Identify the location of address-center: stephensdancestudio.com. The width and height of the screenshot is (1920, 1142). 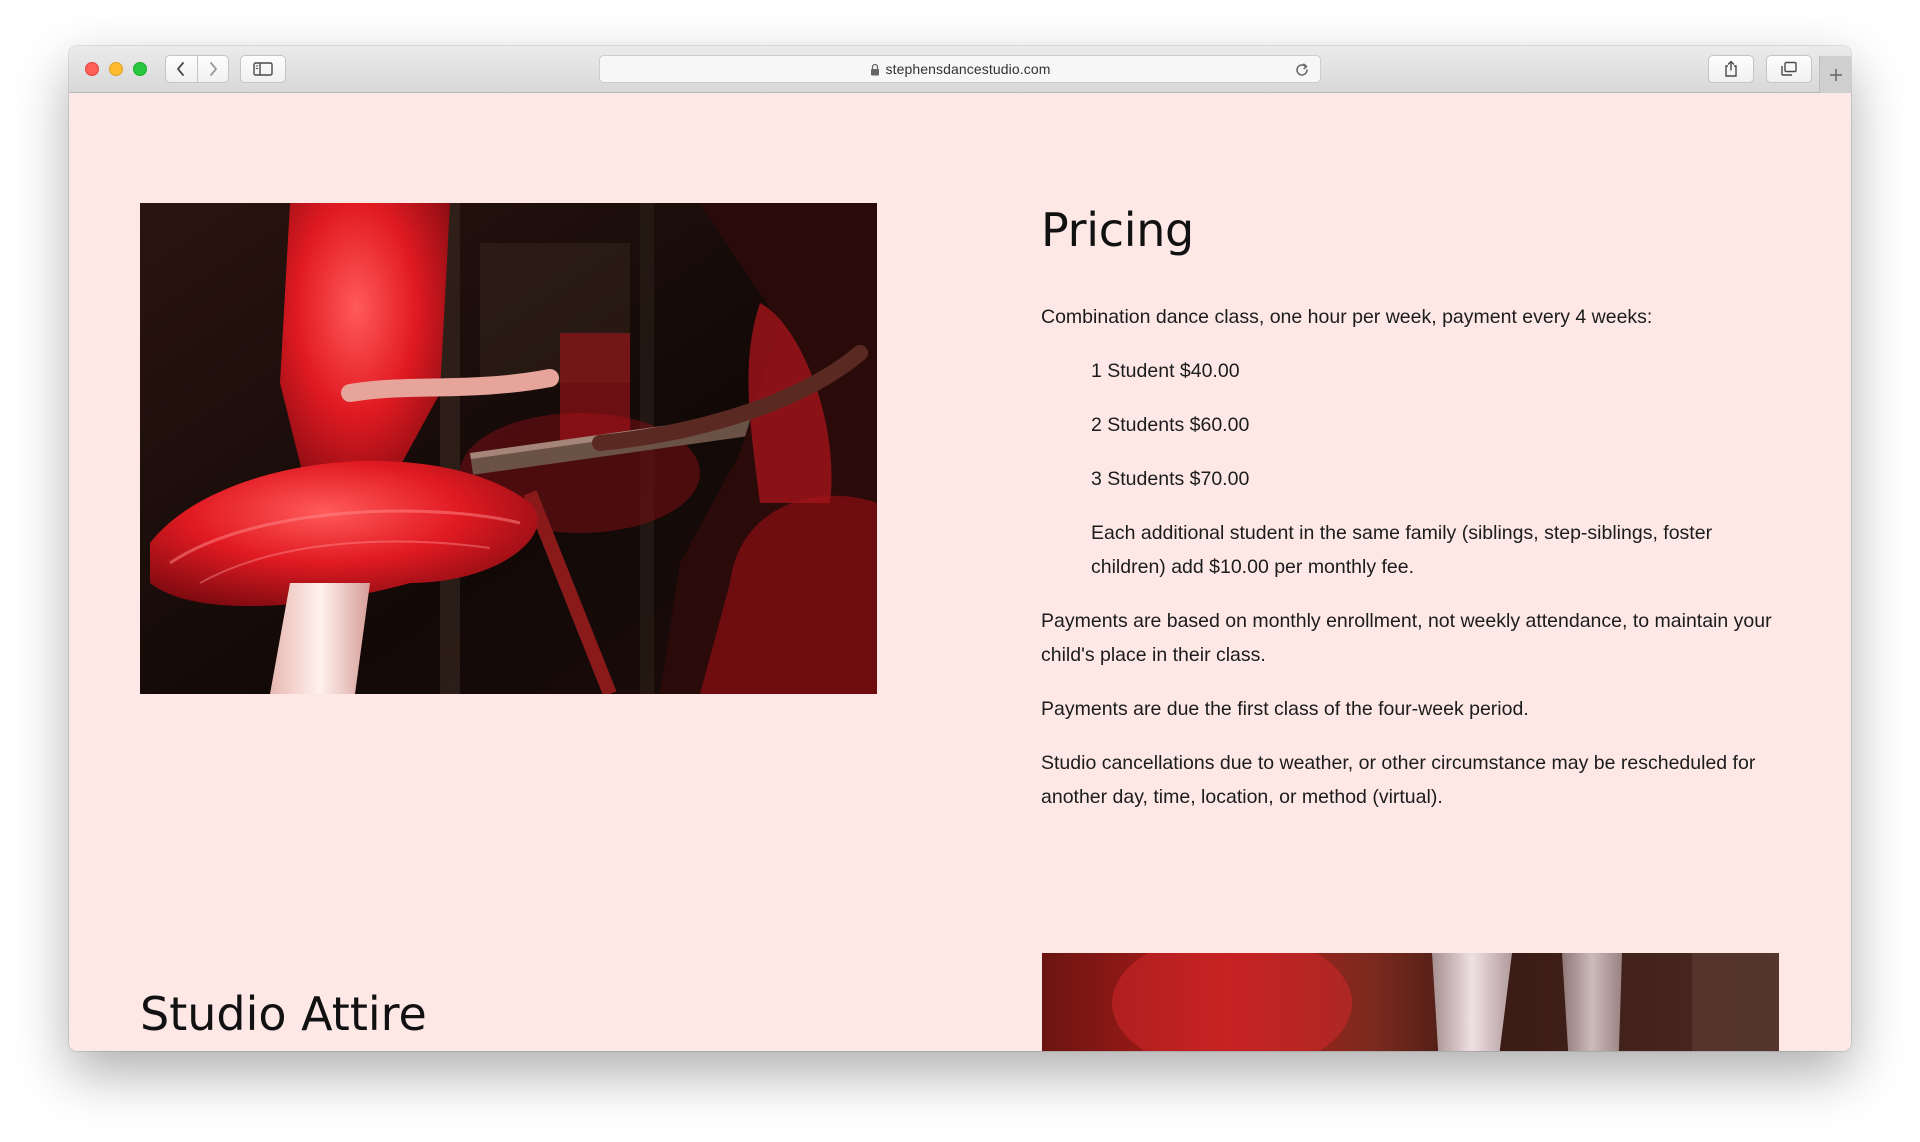
(960, 69).